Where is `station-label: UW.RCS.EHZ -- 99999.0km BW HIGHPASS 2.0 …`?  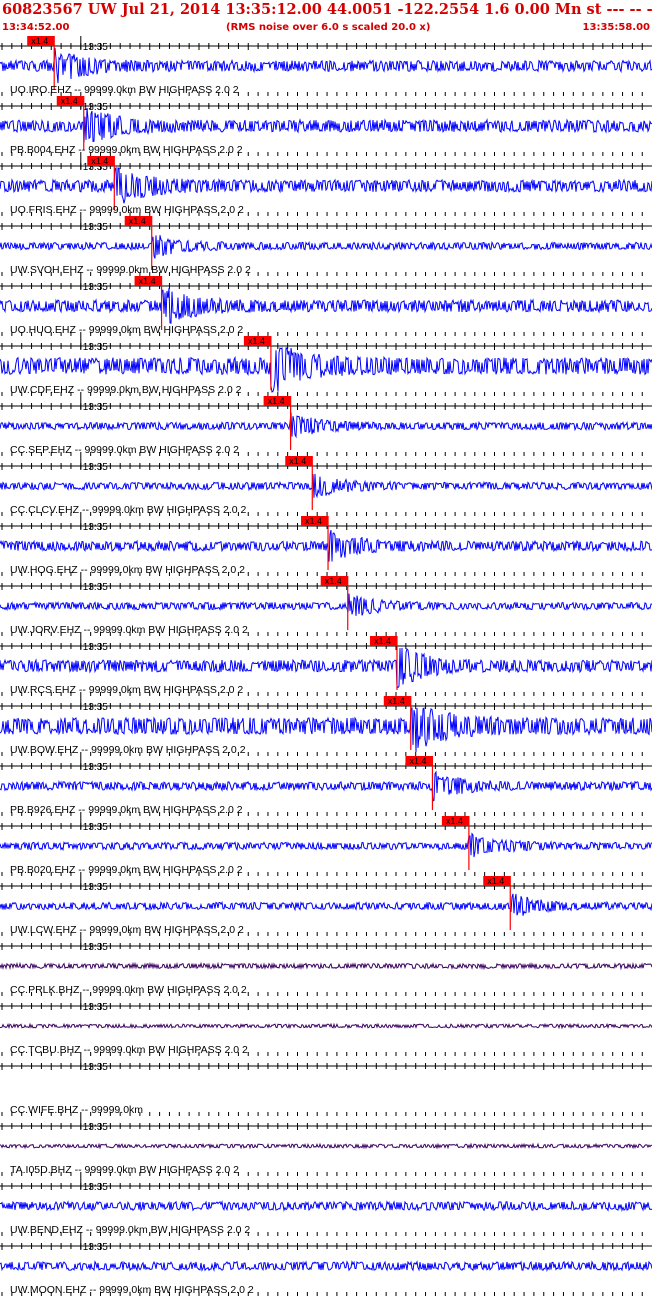 station-label: UW.RCS.EHZ -- 99999.0km BW HIGHPASS 2.0 … is located at coordinates (126, 690).